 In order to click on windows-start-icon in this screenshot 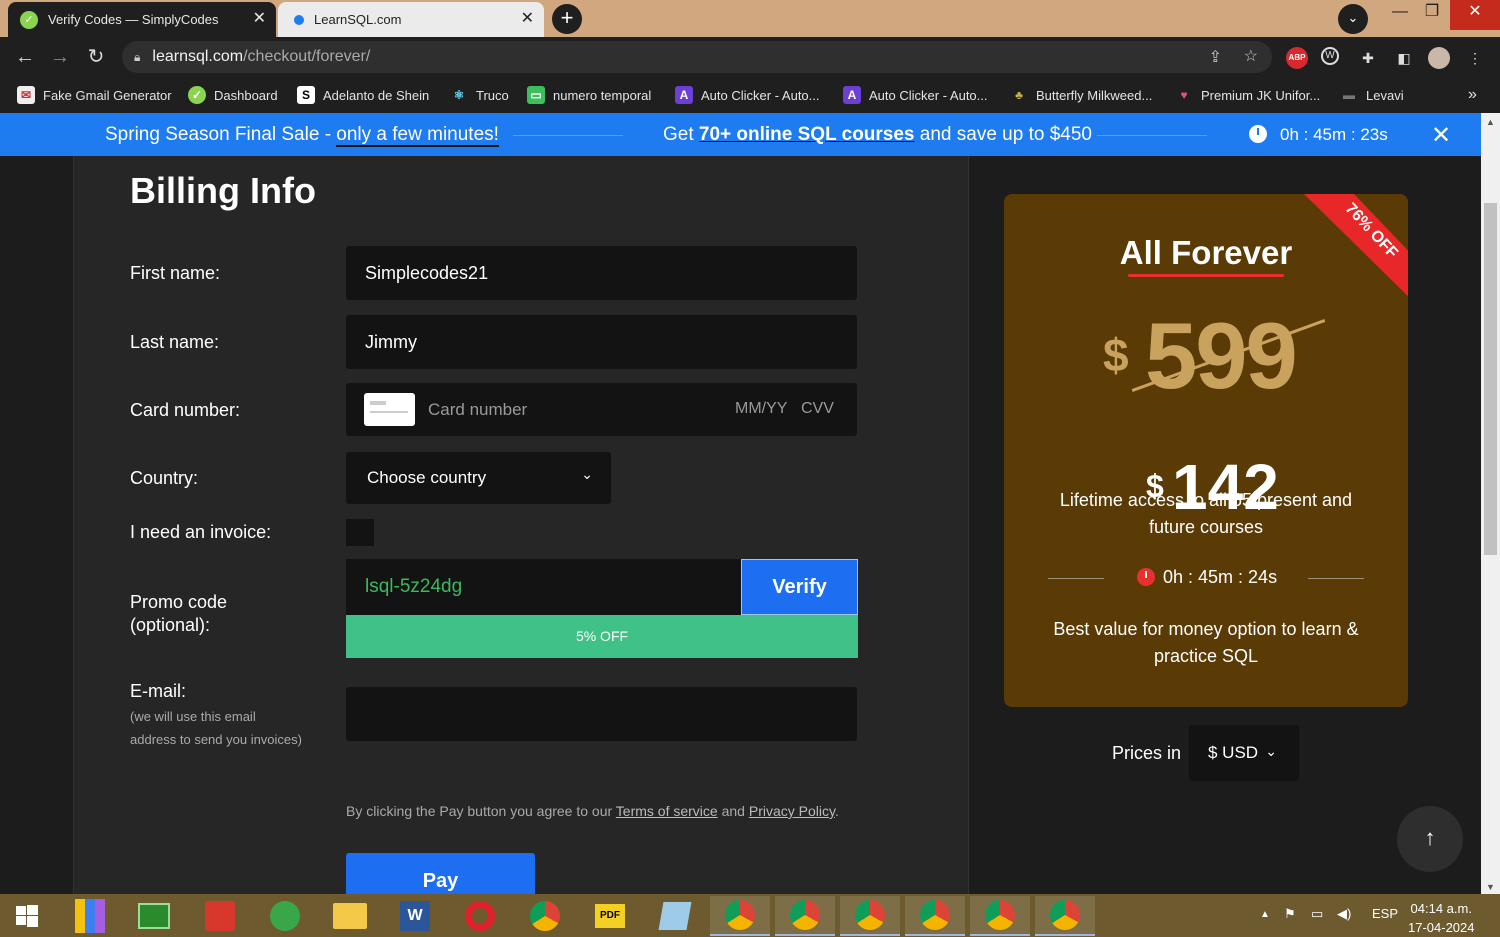, I will do `click(27, 916)`.